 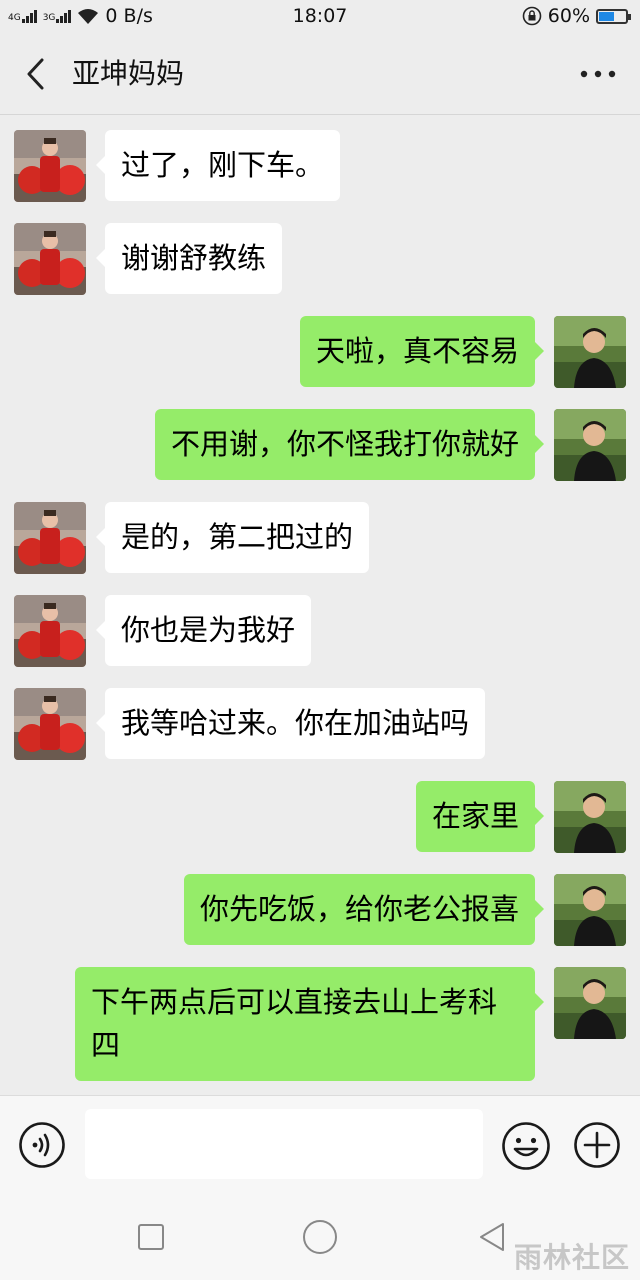 What do you see at coordinates (232, 537) in the screenshot?
I see `message-bubble: 是的，第二把过的` at bounding box center [232, 537].